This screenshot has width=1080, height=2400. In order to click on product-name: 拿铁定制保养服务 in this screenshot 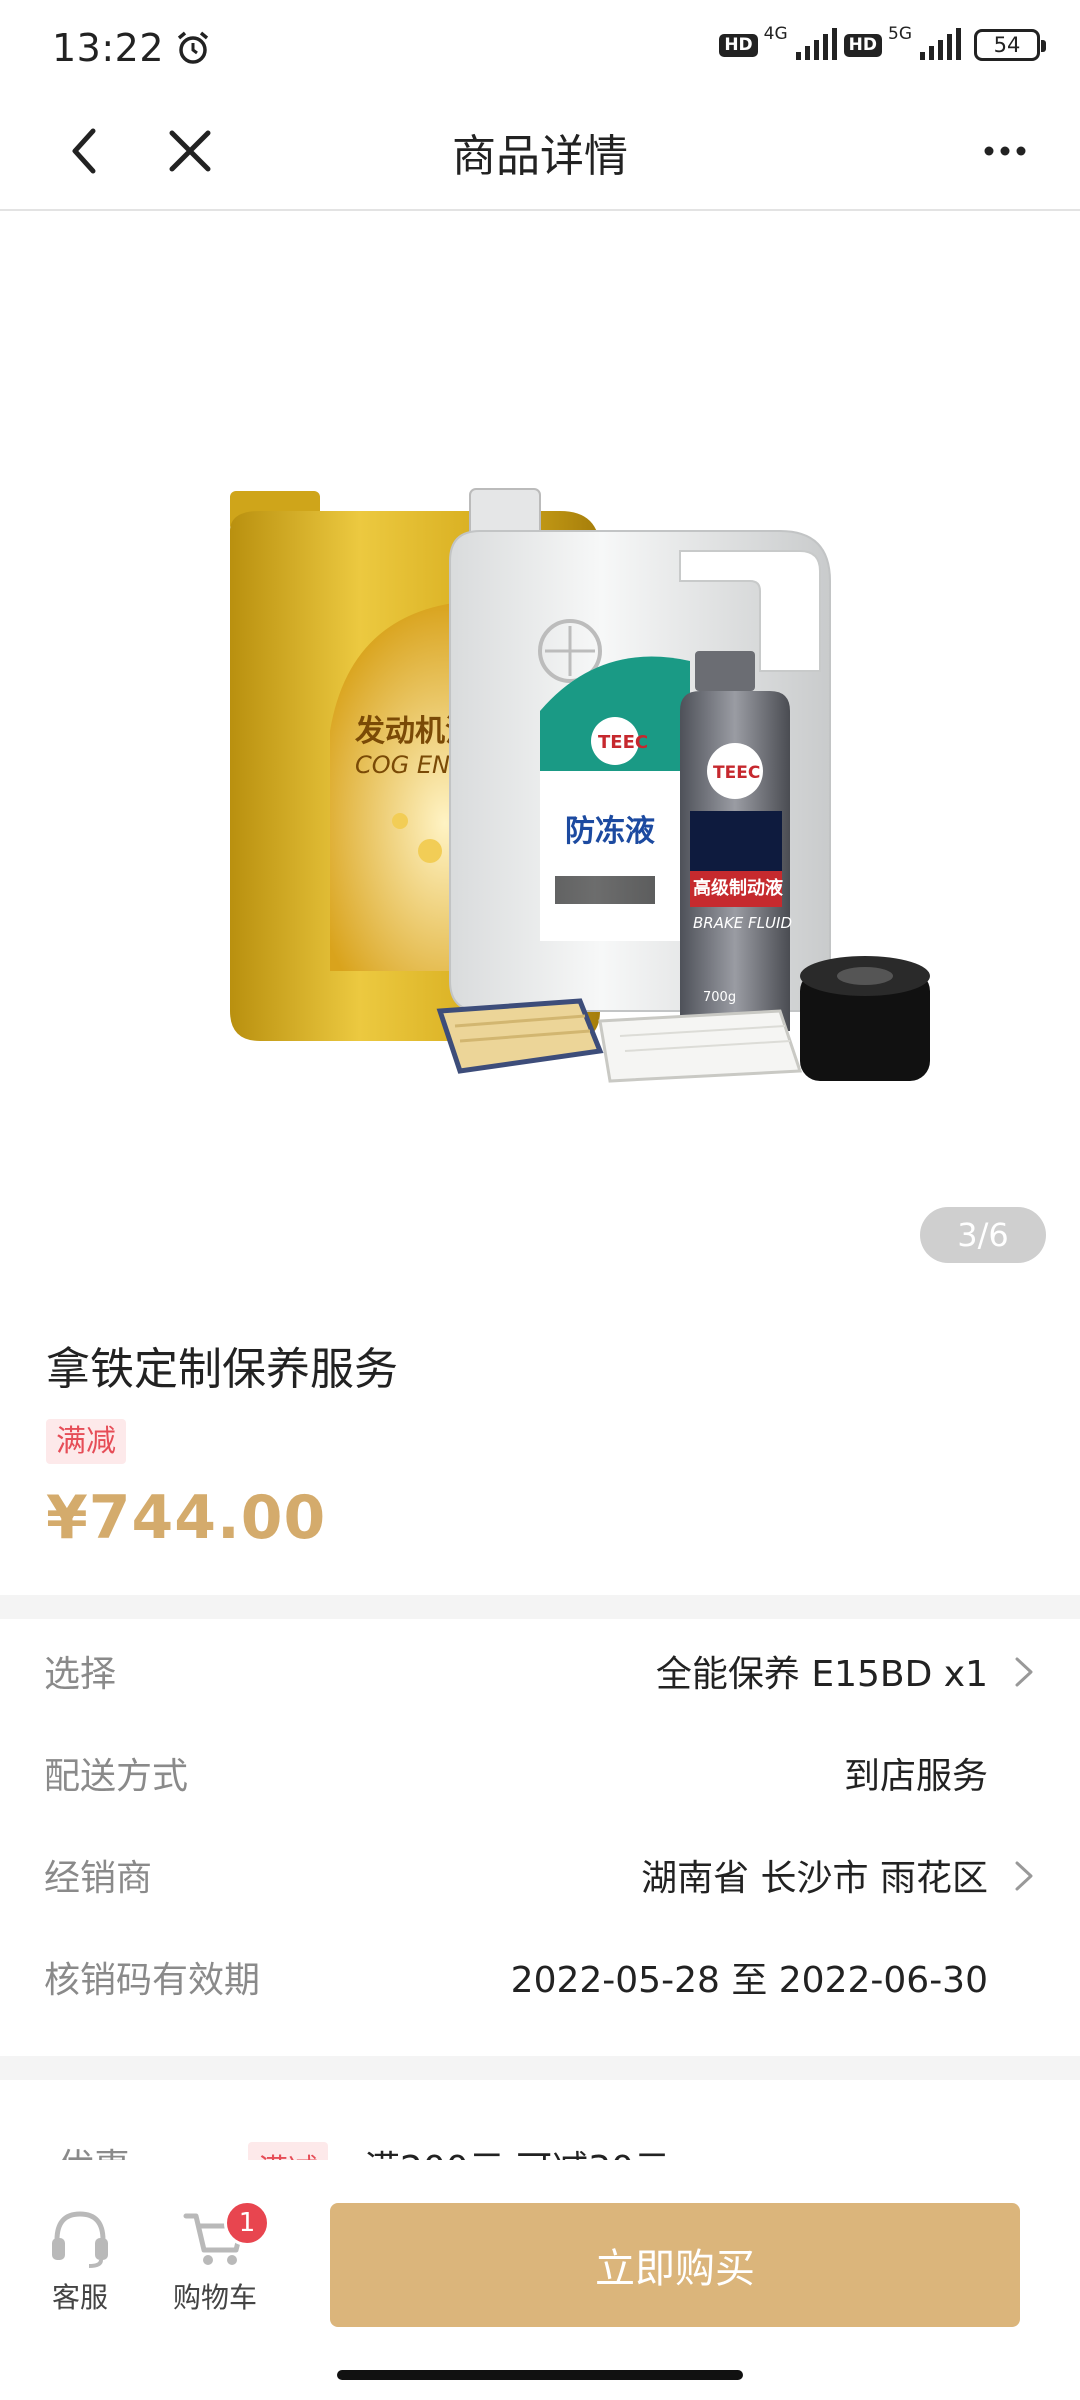, I will do `click(222, 1369)`.